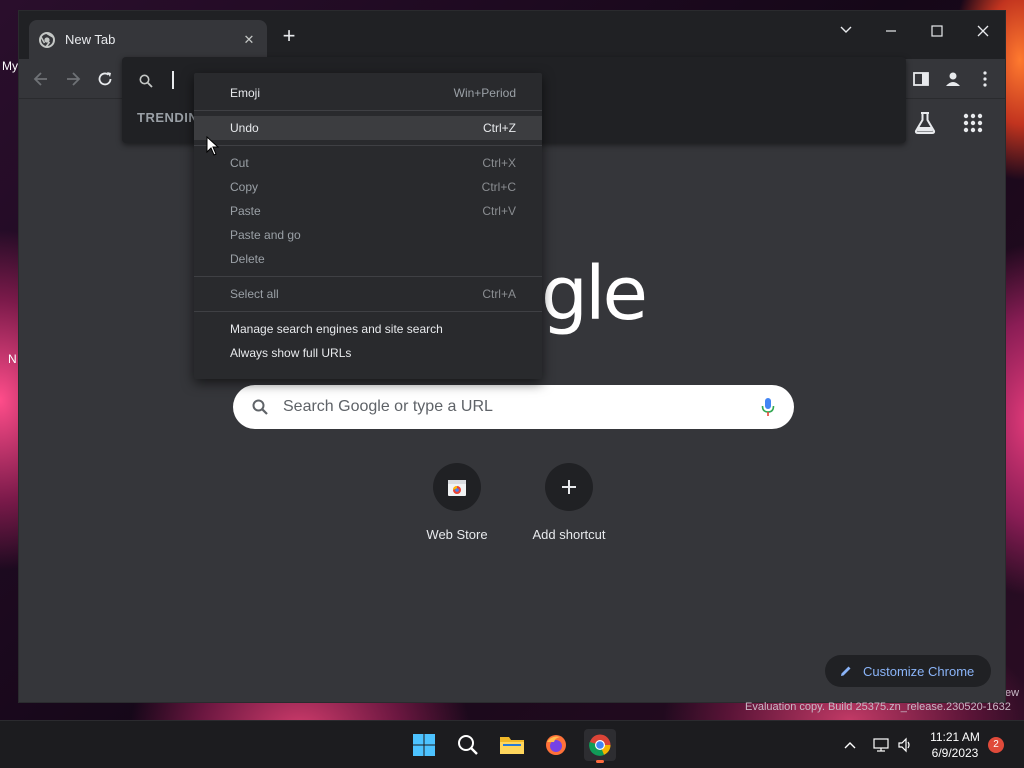 The image size is (1024, 768). Describe the element at coordinates (368, 235) in the screenshot. I see `menu-item-paste-and-go: Paste and go` at that location.